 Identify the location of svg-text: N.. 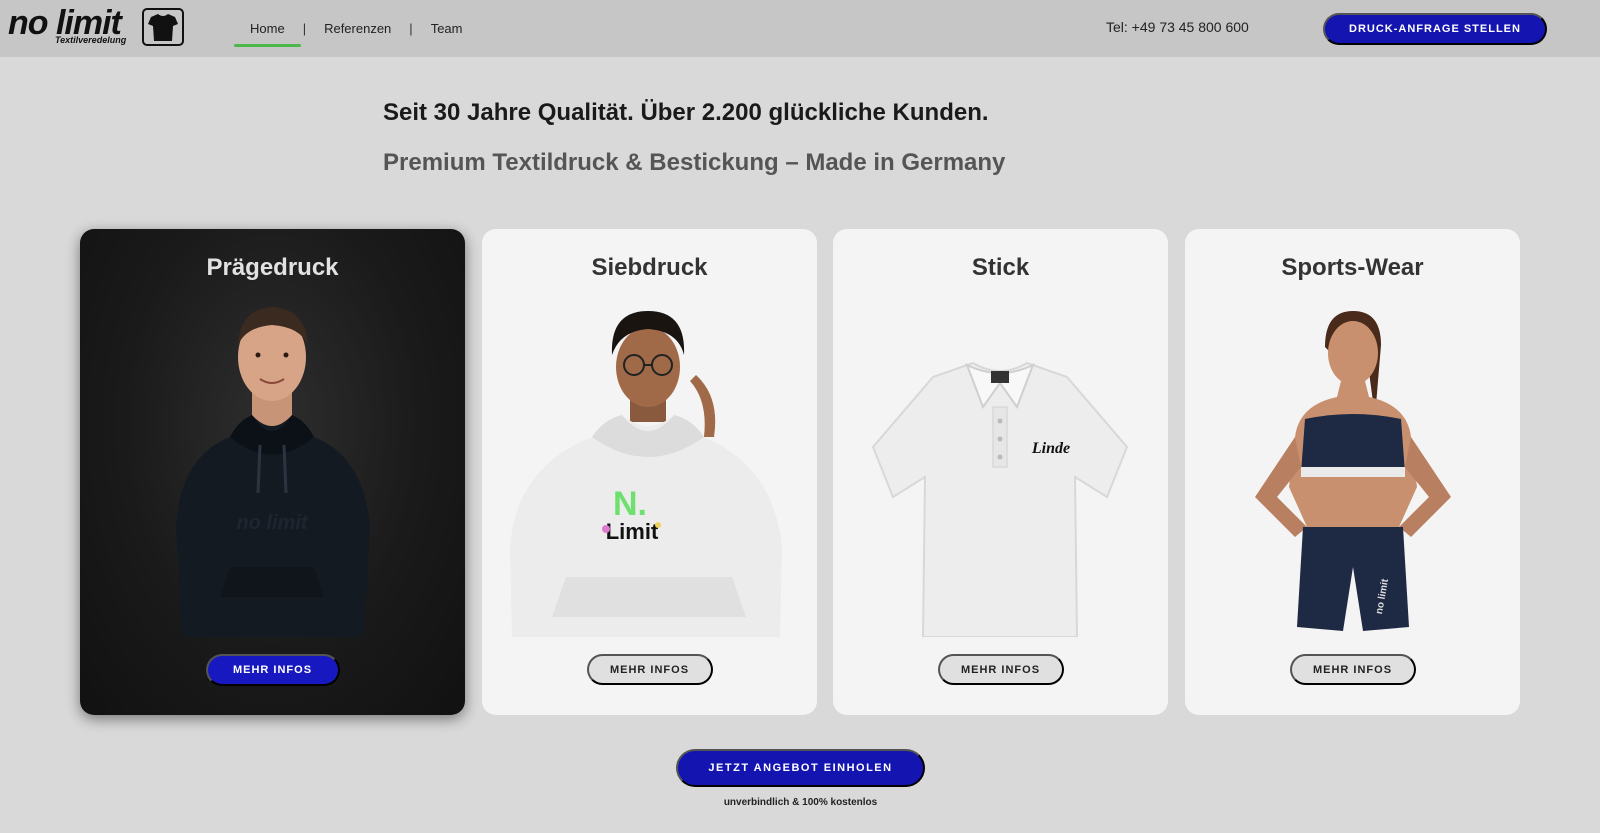
(630, 504).